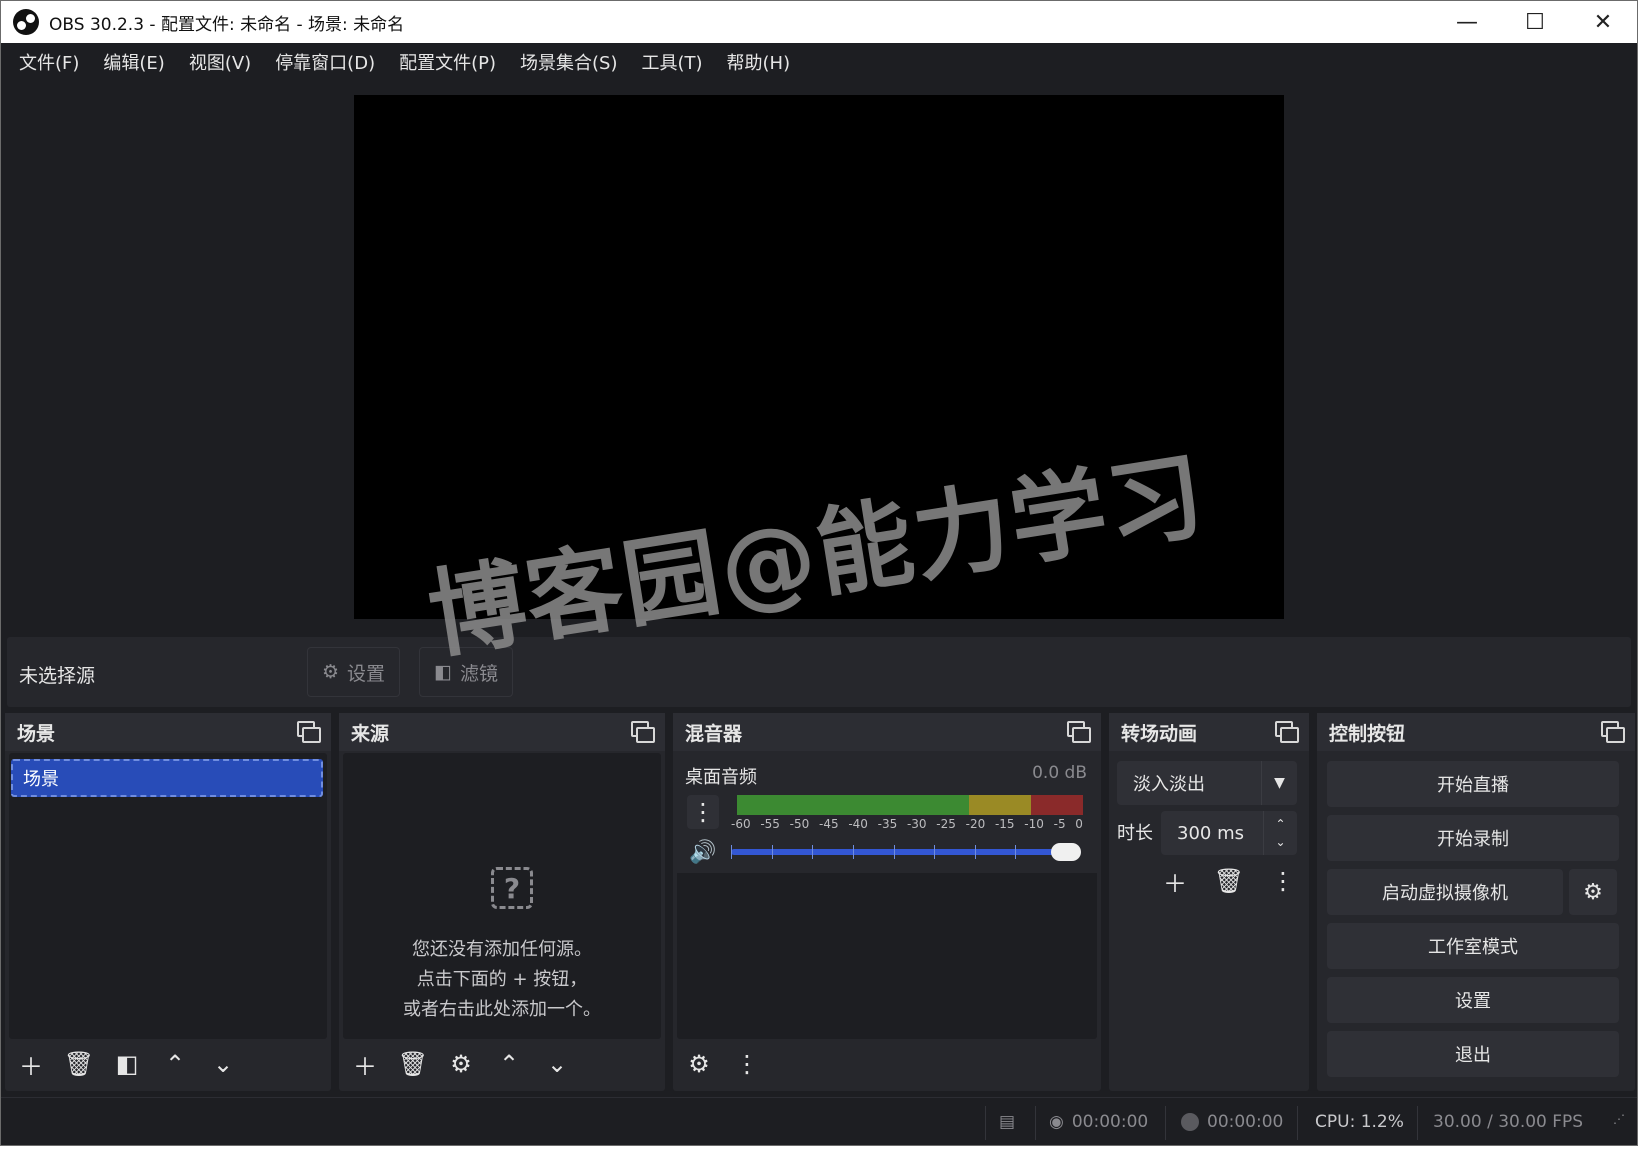 This screenshot has height=1152, width=1646. Describe the element at coordinates (1079, 824) in the screenshot. I see `meter-tick-label: 0` at that location.